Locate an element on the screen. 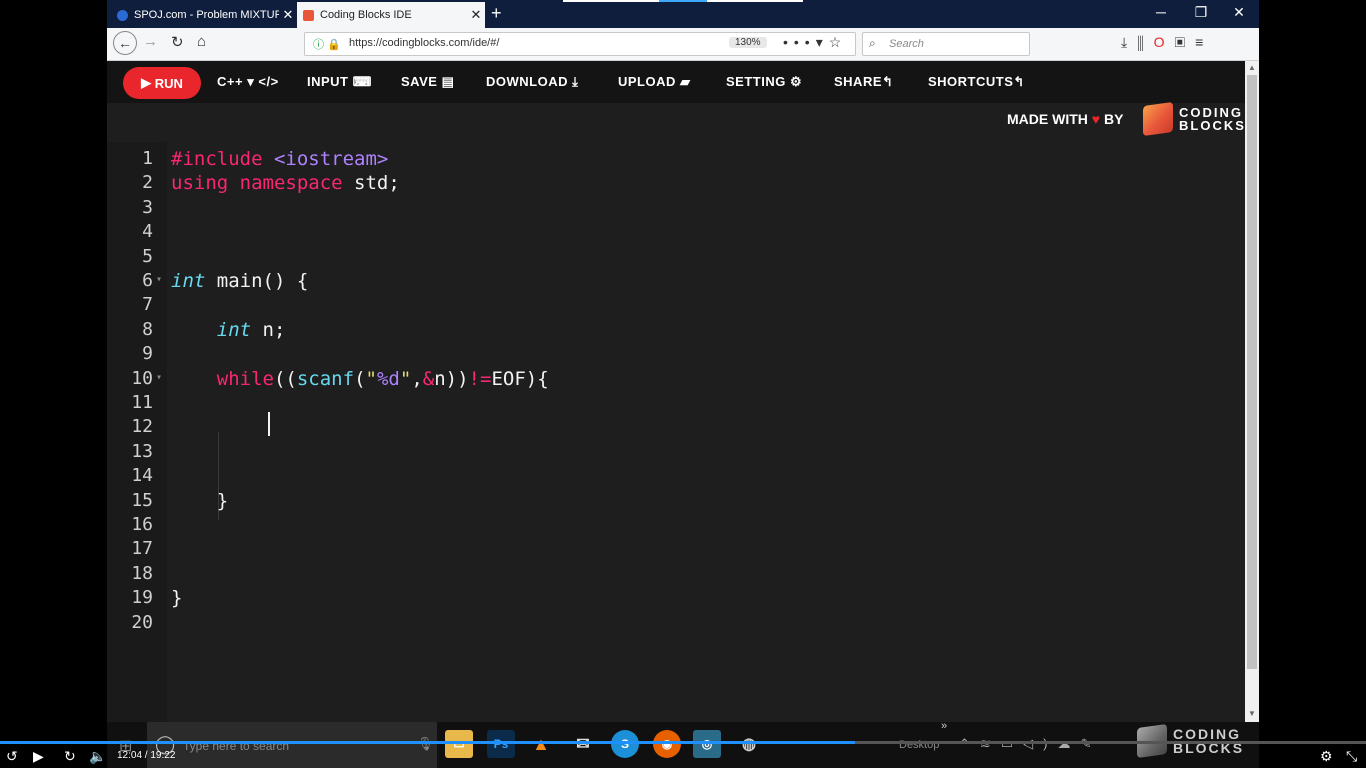 This screenshot has height=768, width=1366. made-with-text: MADE WITH is located at coordinates (1047, 119).